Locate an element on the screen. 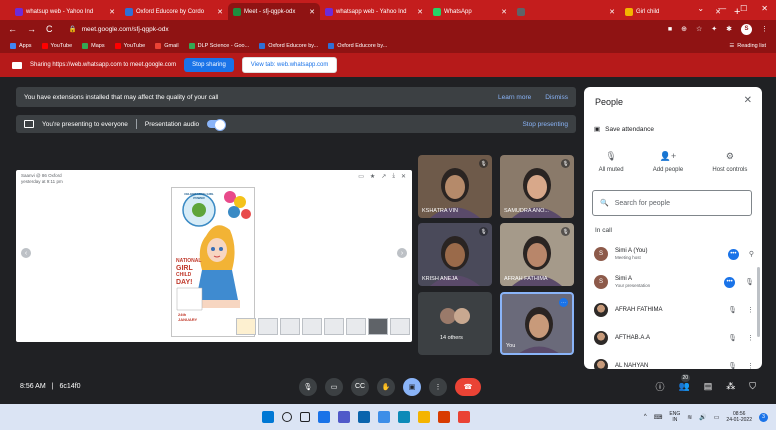  add-people-button: 👤+ Add people is located at coordinates (668, 162).